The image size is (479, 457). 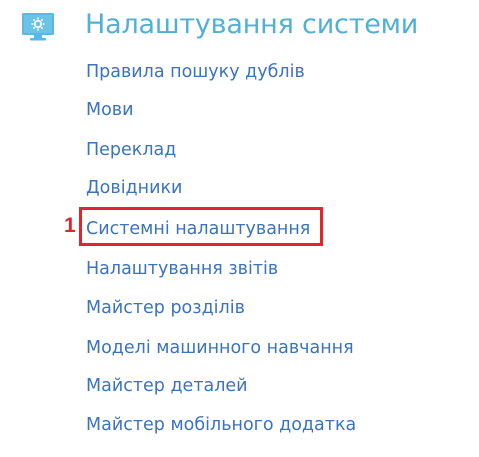 I want to click on menu-item-section-wizard: Майстер розділів, so click(x=165, y=308).